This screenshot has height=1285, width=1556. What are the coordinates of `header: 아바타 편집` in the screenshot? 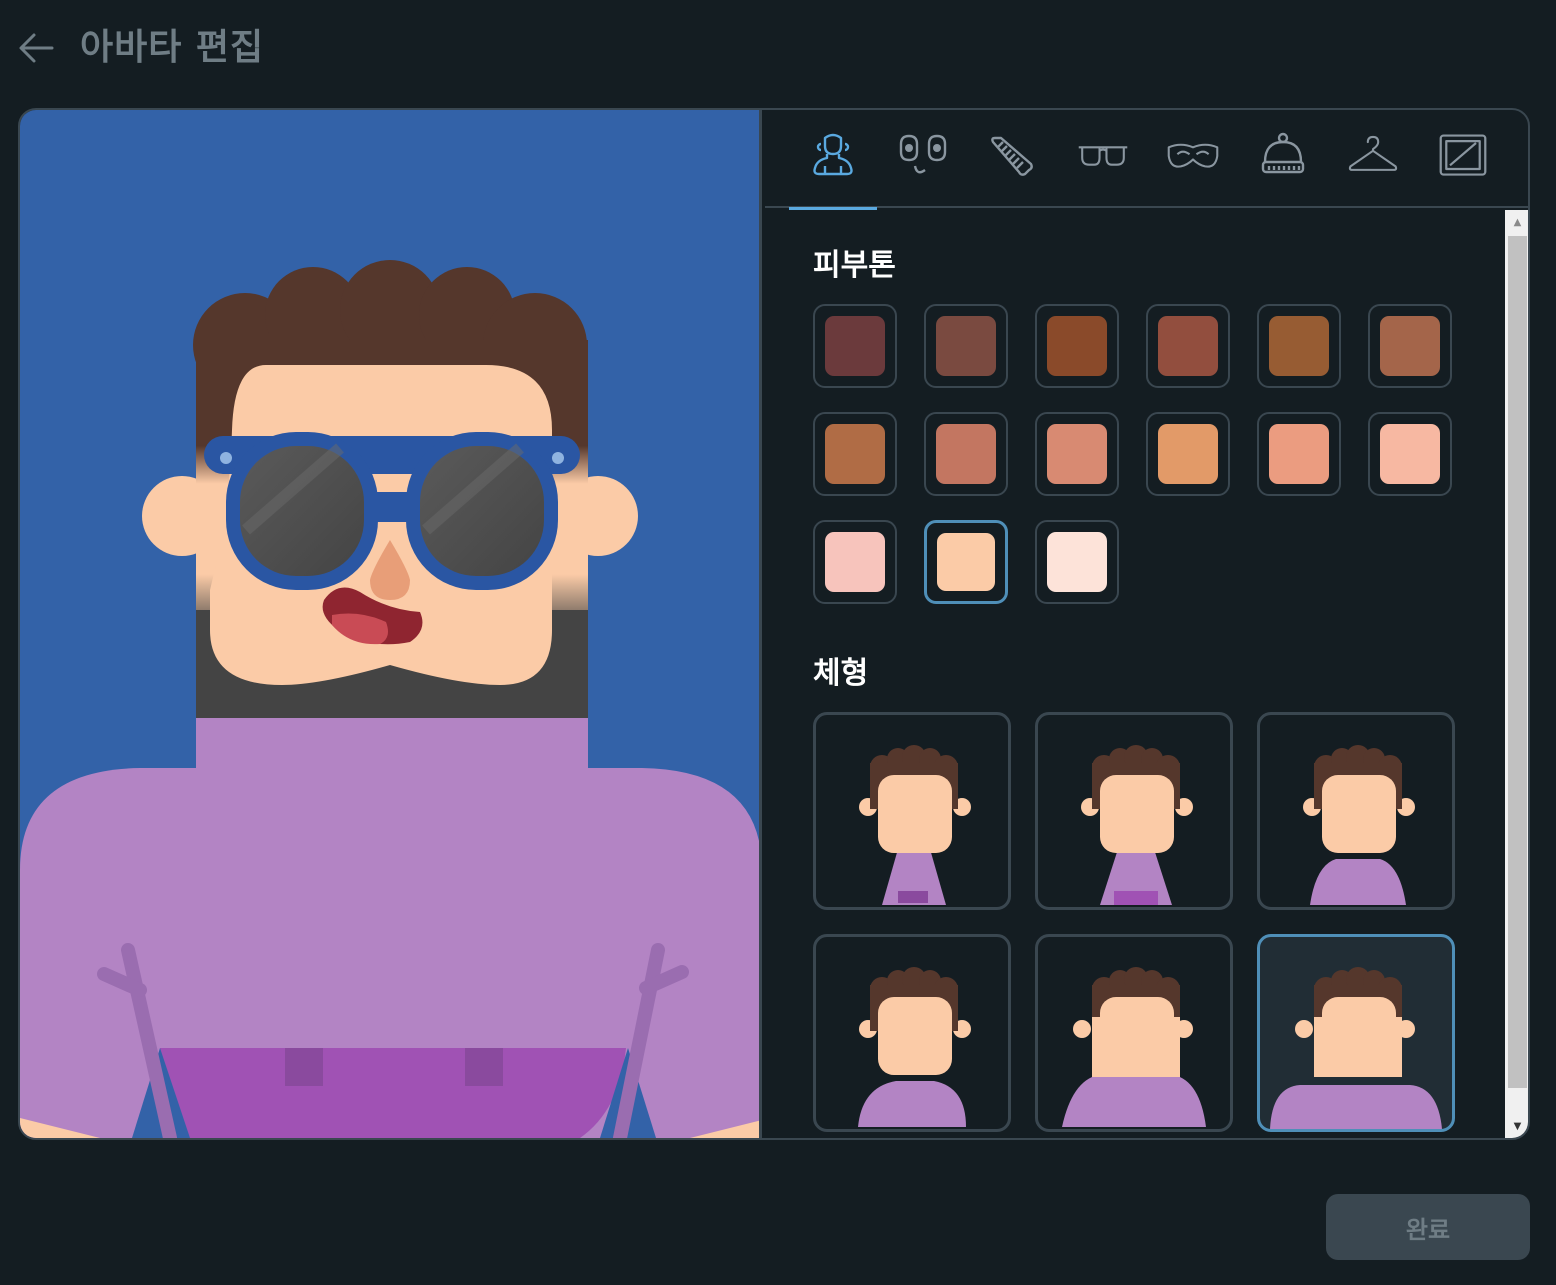 It's located at (778, 45).